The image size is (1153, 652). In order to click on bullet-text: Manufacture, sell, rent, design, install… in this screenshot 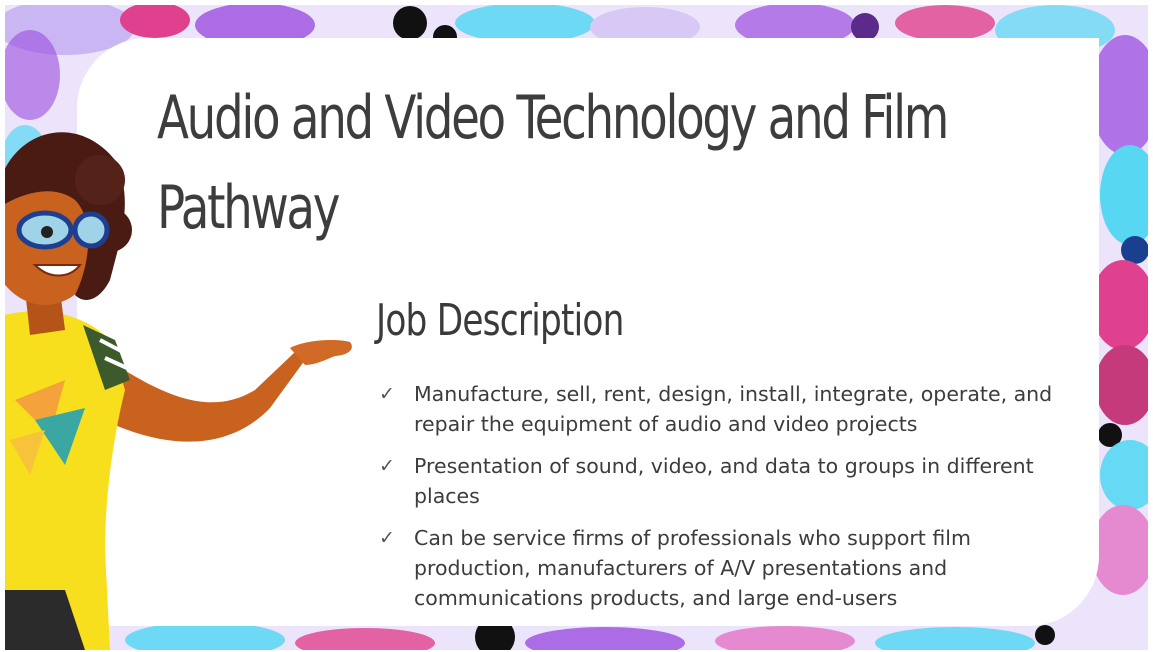, I will do `click(733, 409)`.